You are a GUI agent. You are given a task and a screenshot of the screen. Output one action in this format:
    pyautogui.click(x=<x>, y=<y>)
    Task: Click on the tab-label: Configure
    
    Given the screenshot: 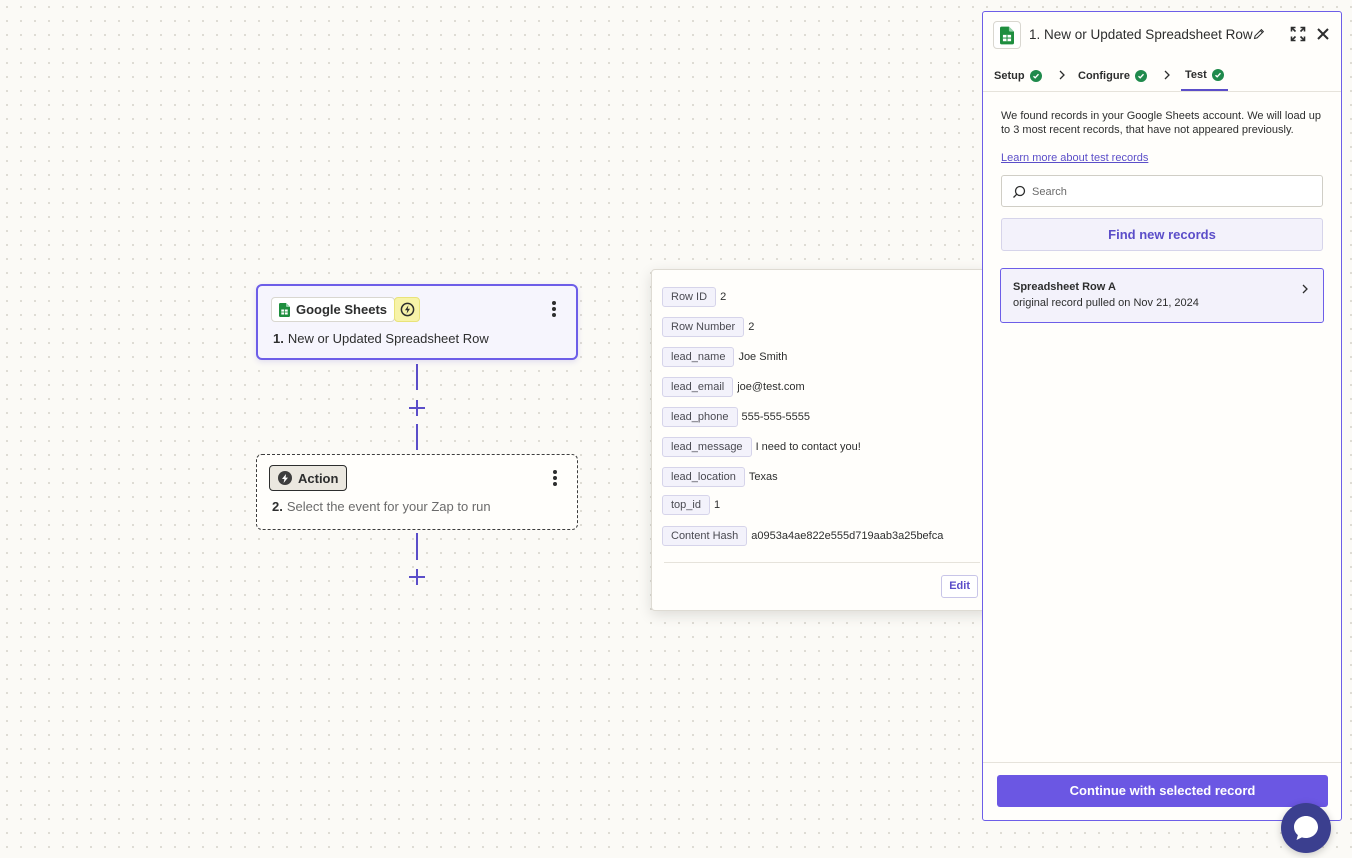 What is the action you would take?
    pyautogui.click(x=1104, y=75)
    